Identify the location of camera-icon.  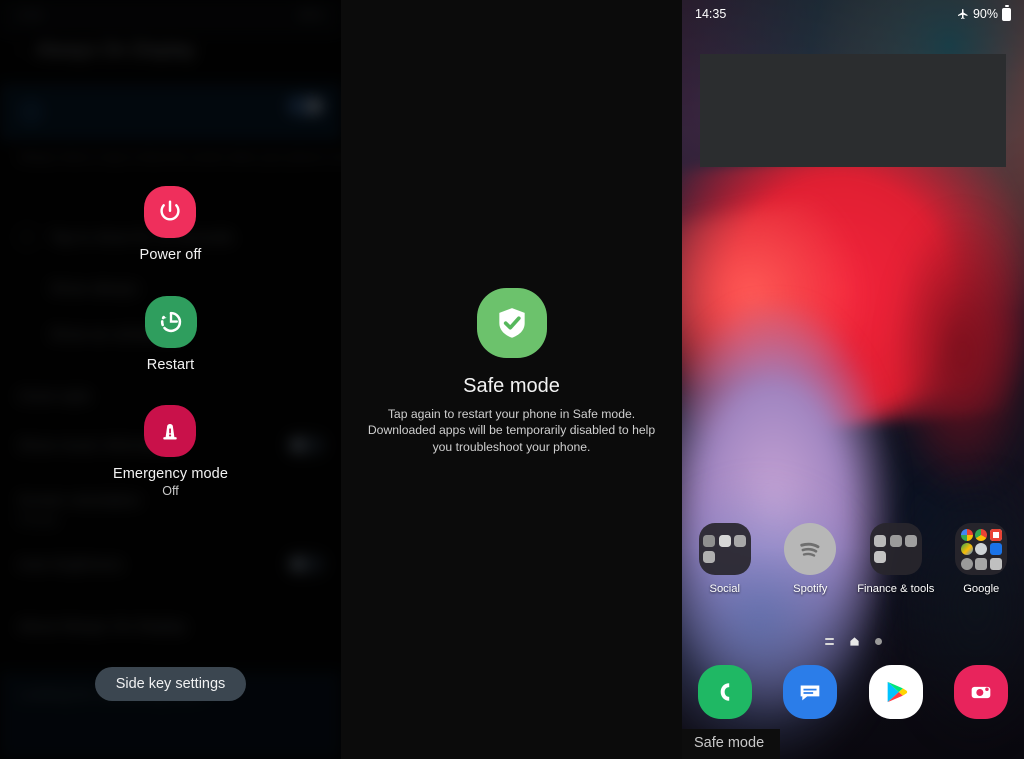
(981, 692).